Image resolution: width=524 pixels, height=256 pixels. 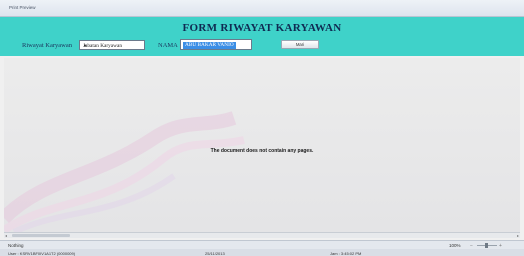 I want to click on scrollbar-thumb, so click(x=41, y=235).